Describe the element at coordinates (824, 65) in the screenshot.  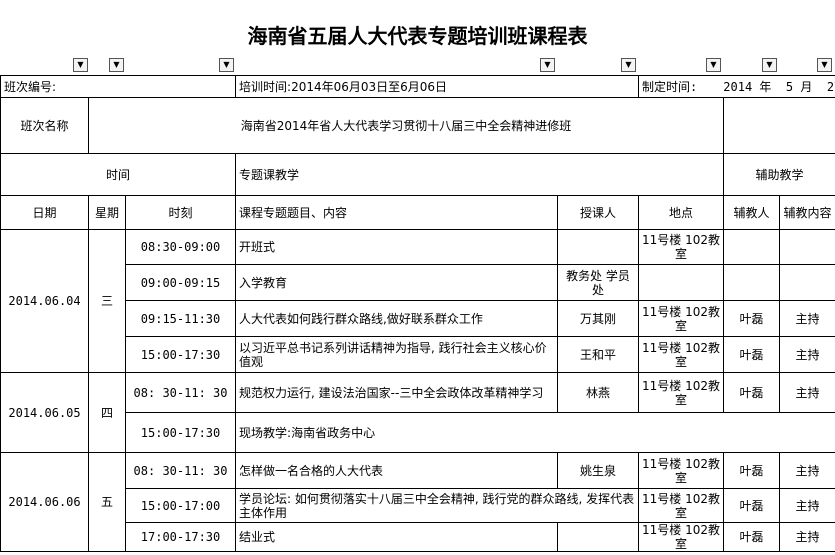
I see `filter-dropdown-aux-content: ▼` at that location.